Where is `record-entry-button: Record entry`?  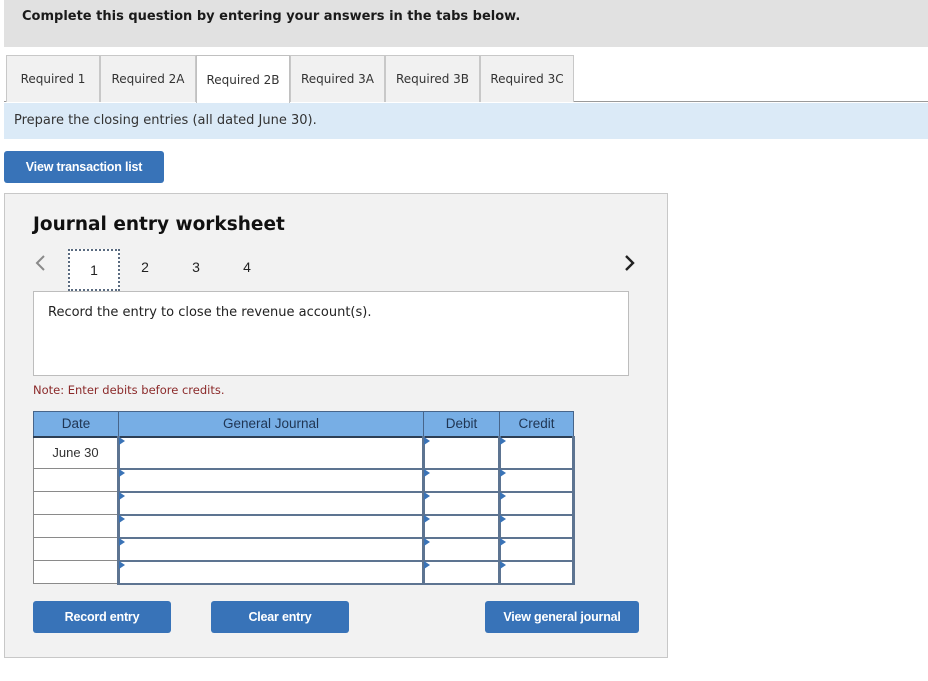
record-entry-button: Record entry is located at coordinates (102, 617).